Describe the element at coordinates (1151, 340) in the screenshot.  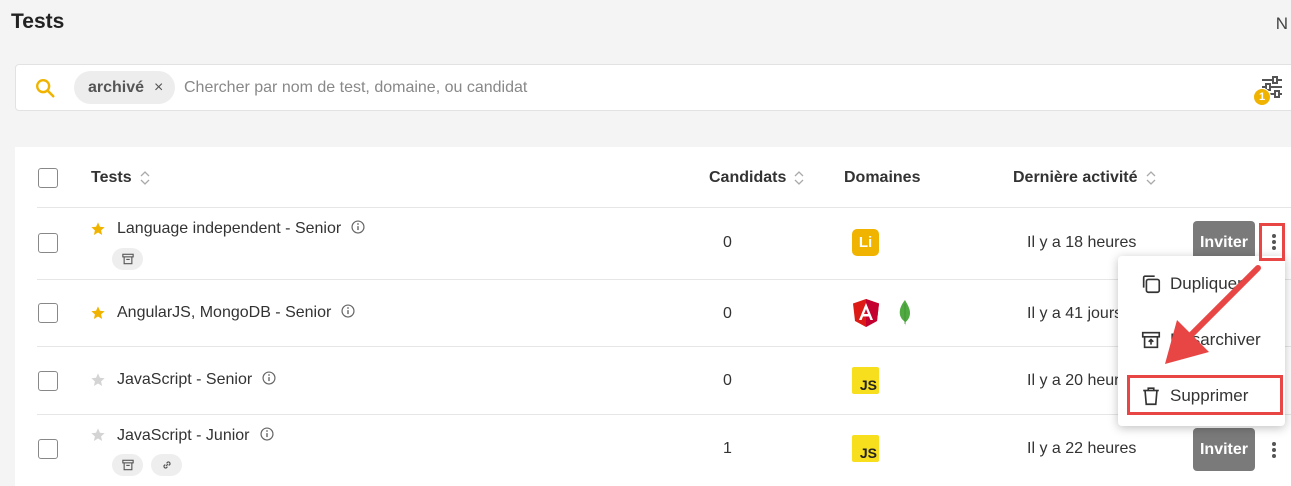
I see `unarchive-icon` at that location.